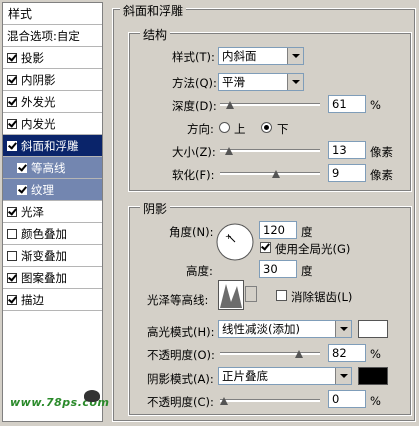  Describe the element at coordinates (194, 83) in the screenshot. I see `technique-label: 方法(Q):` at that location.